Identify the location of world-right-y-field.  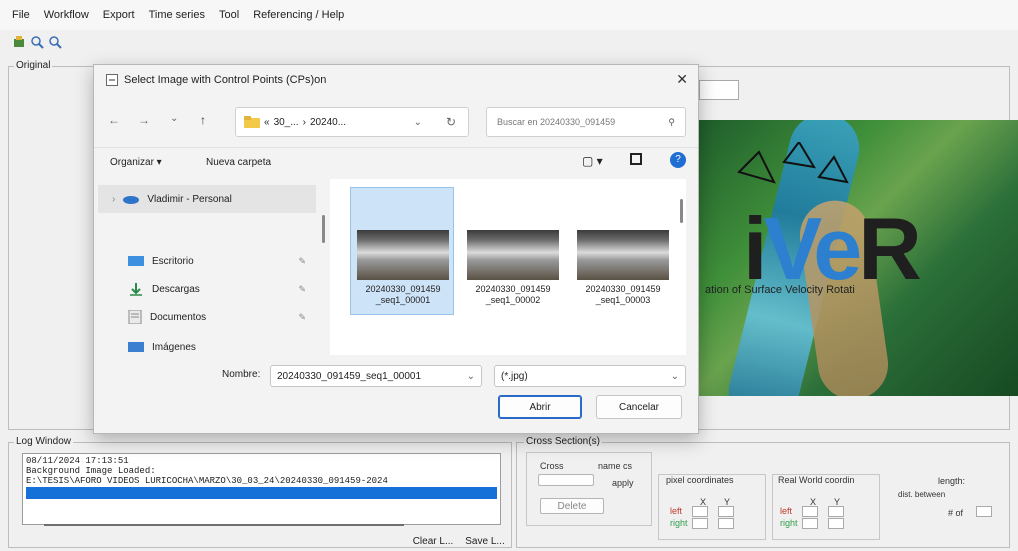
(836, 523).